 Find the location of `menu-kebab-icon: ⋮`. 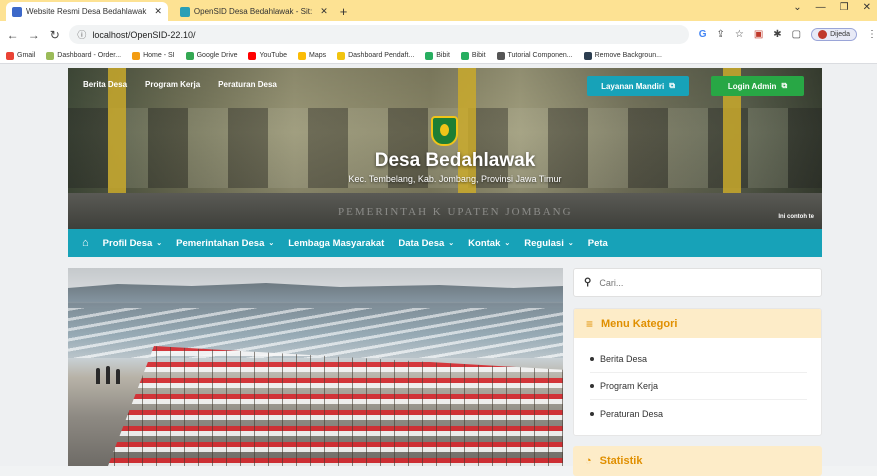

menu-kebab-icon: ⋮ is located at coordinates (872, 34).